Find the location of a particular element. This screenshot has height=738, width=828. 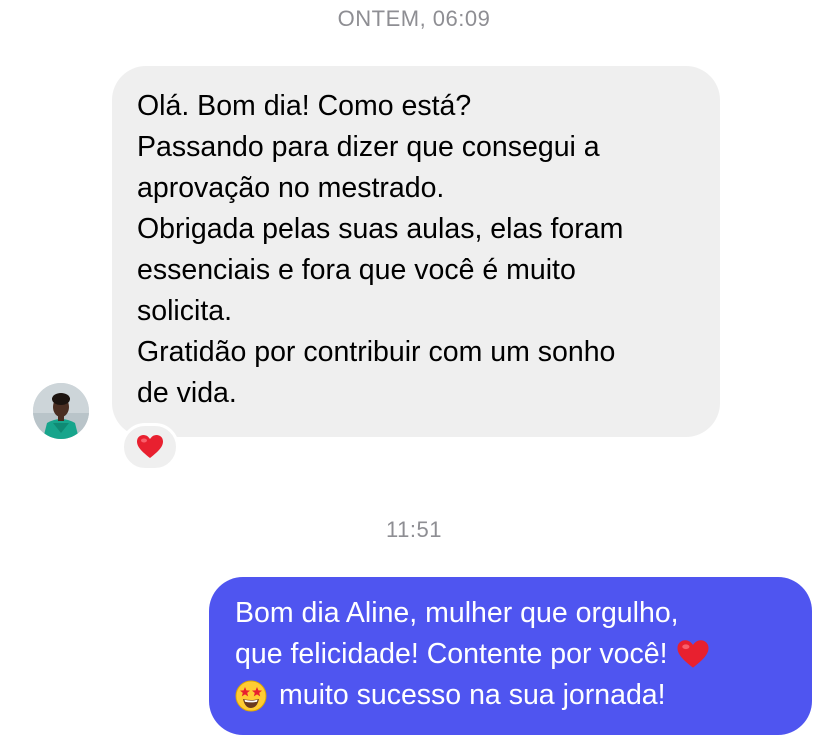

avatar-photo-icon is located at coordinates (61, 411).